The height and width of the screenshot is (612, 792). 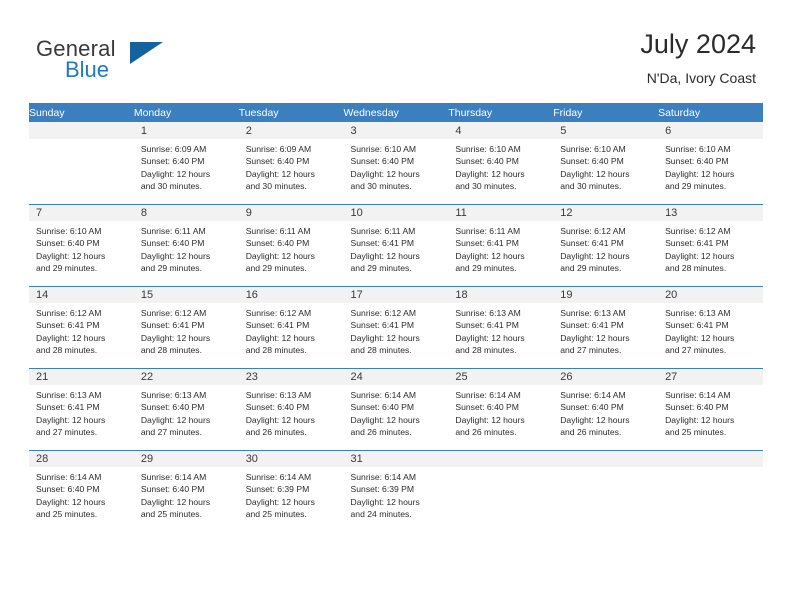 What do you see at coordinates (710, 130) in the screenshot?
I see `day-number: 6` at bounding box center [710, 130].